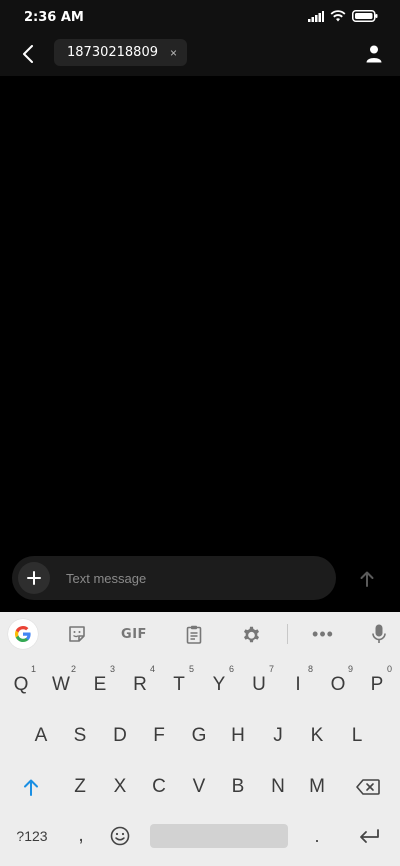 This screenshot has height=866, width=400. I want to click on key-o: O9, so click(338, 684).